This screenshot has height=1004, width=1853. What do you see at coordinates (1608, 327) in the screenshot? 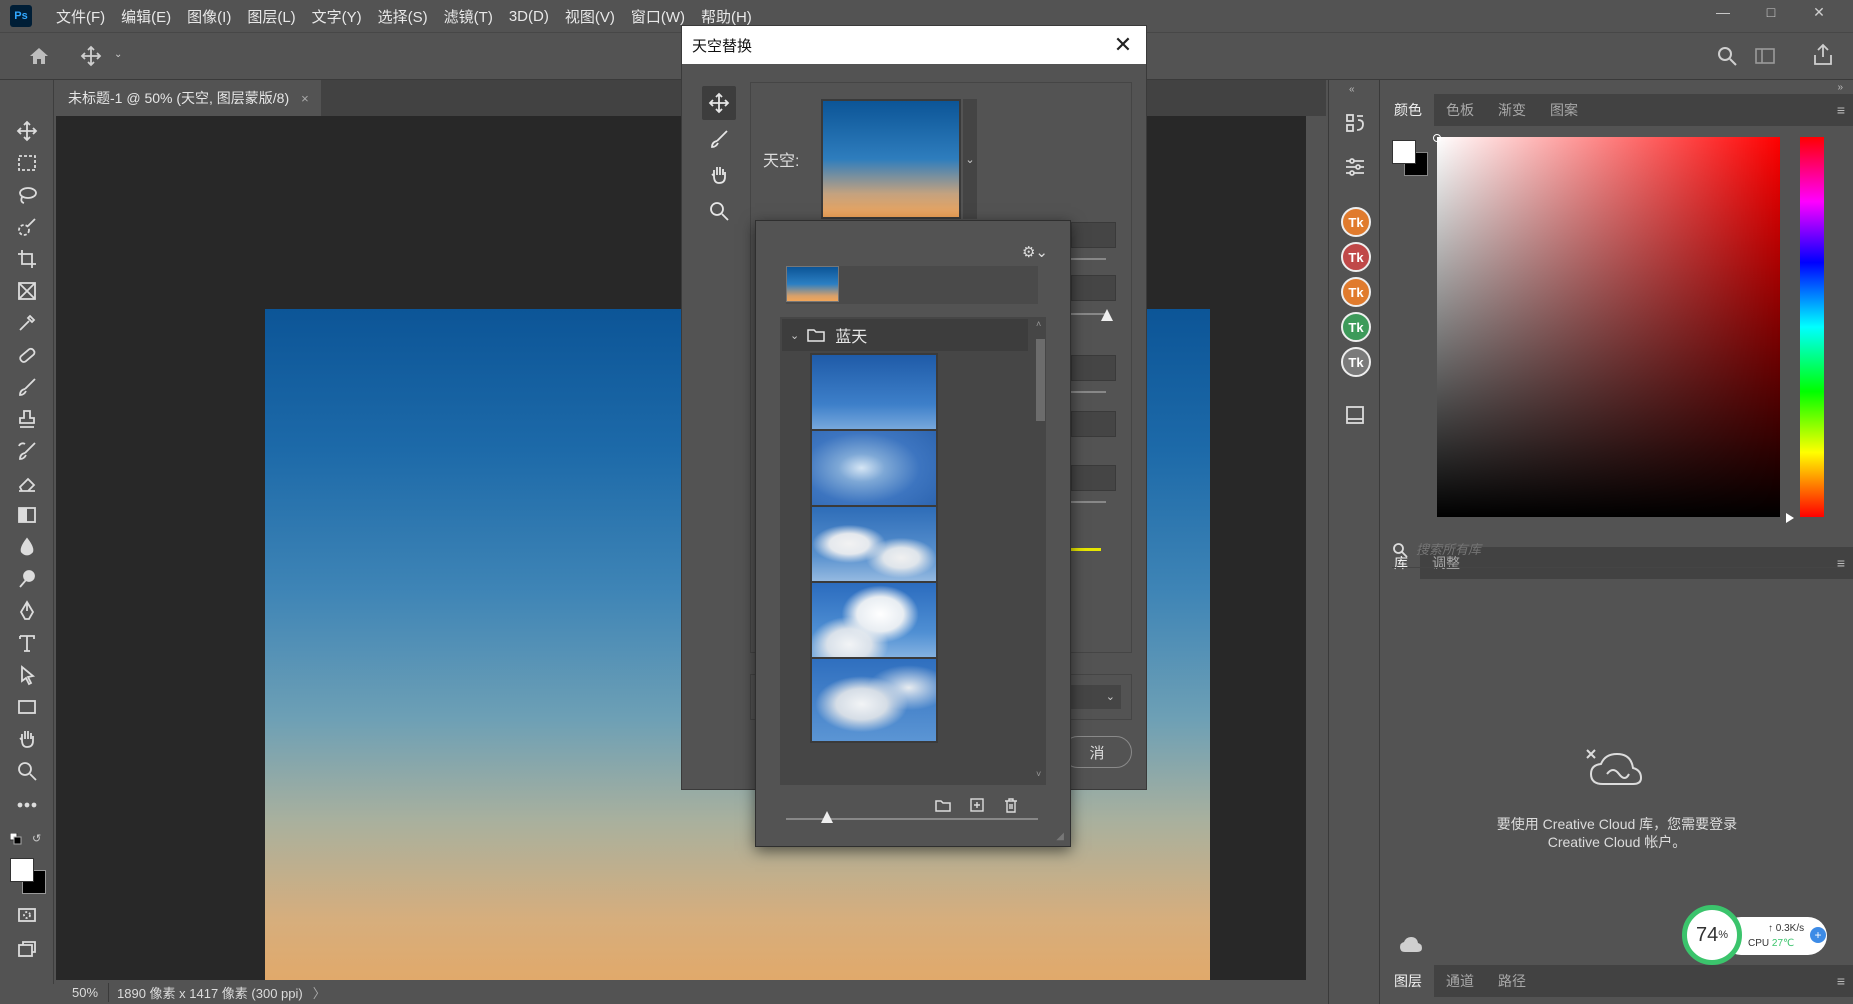
I see `color-picker-field` at bounding box center [1608, 327].